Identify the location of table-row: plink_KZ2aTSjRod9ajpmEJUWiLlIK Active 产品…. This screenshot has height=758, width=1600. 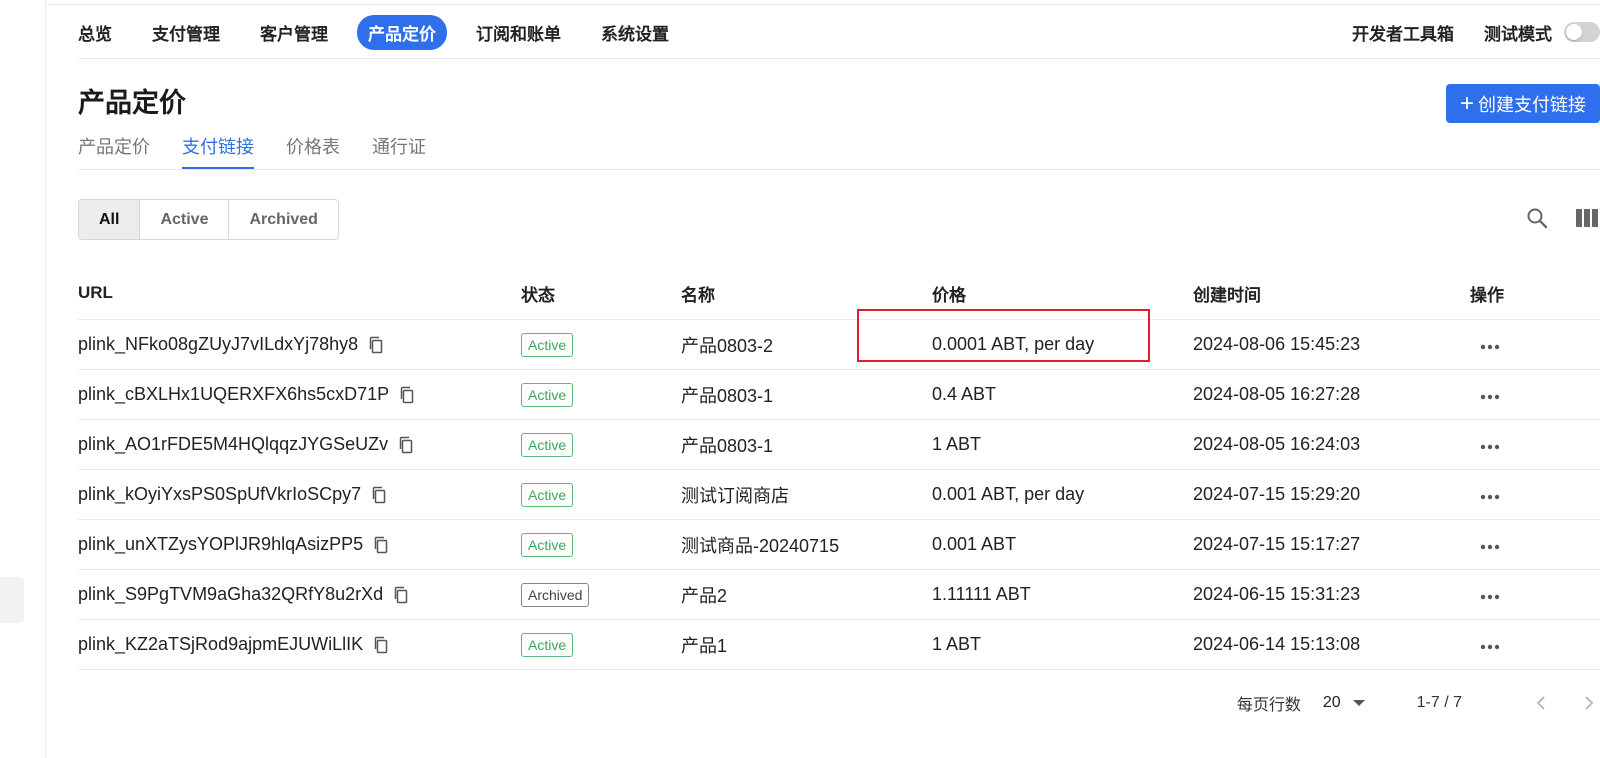
(839, 645).